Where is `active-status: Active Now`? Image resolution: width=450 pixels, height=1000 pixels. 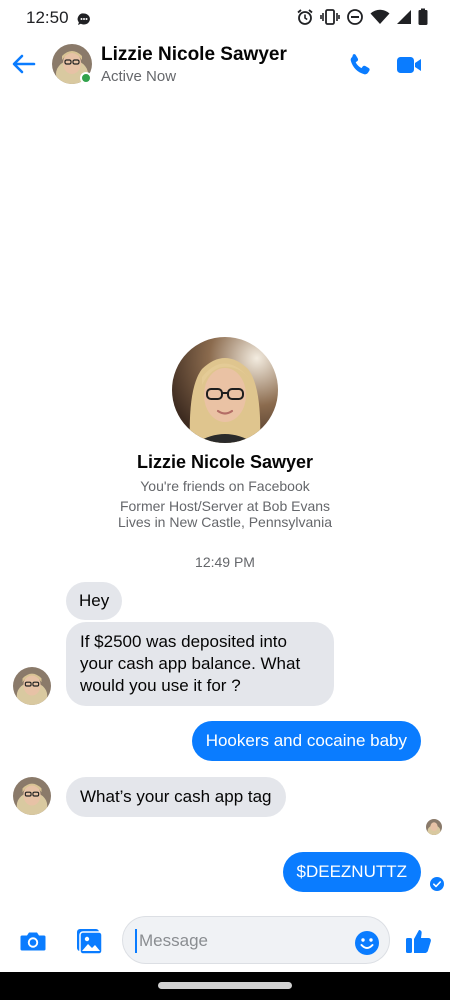
active-status: Active Now is located at coordinates (139, 76).